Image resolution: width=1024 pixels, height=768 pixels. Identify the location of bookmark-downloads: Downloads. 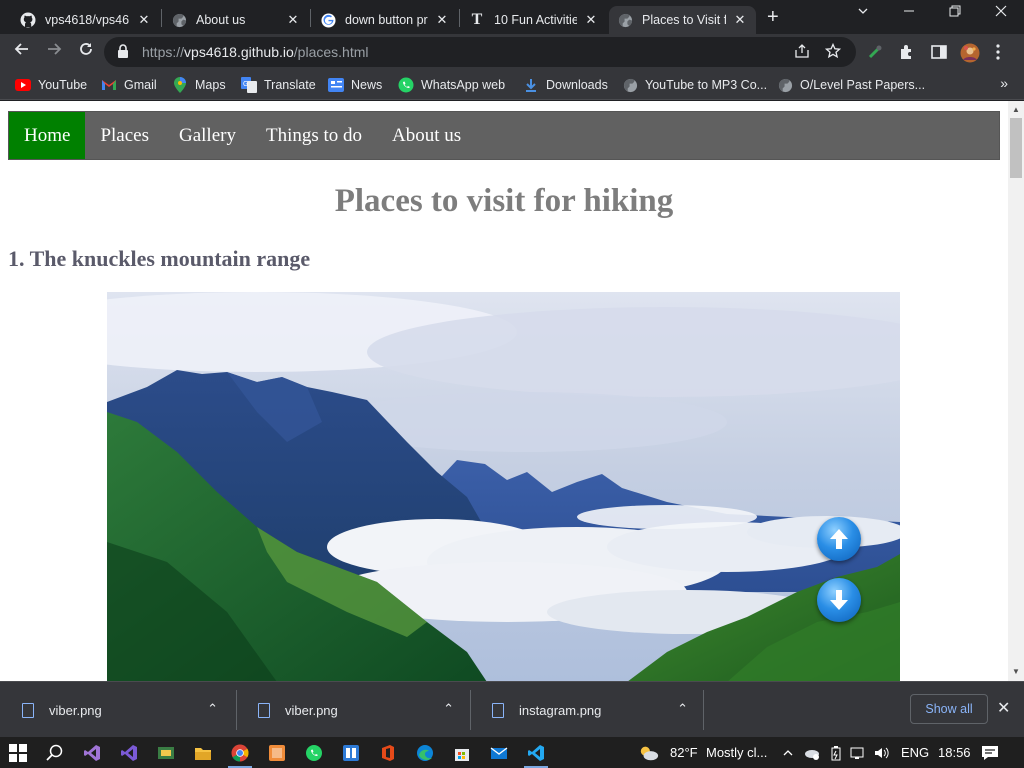
(565, 85).